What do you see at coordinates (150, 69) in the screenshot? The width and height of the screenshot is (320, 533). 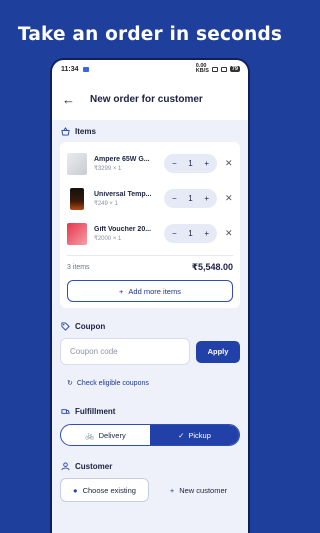 I see `status-bar: 11:34 0.00 KB/S 79` at bounding box center [150, 69].